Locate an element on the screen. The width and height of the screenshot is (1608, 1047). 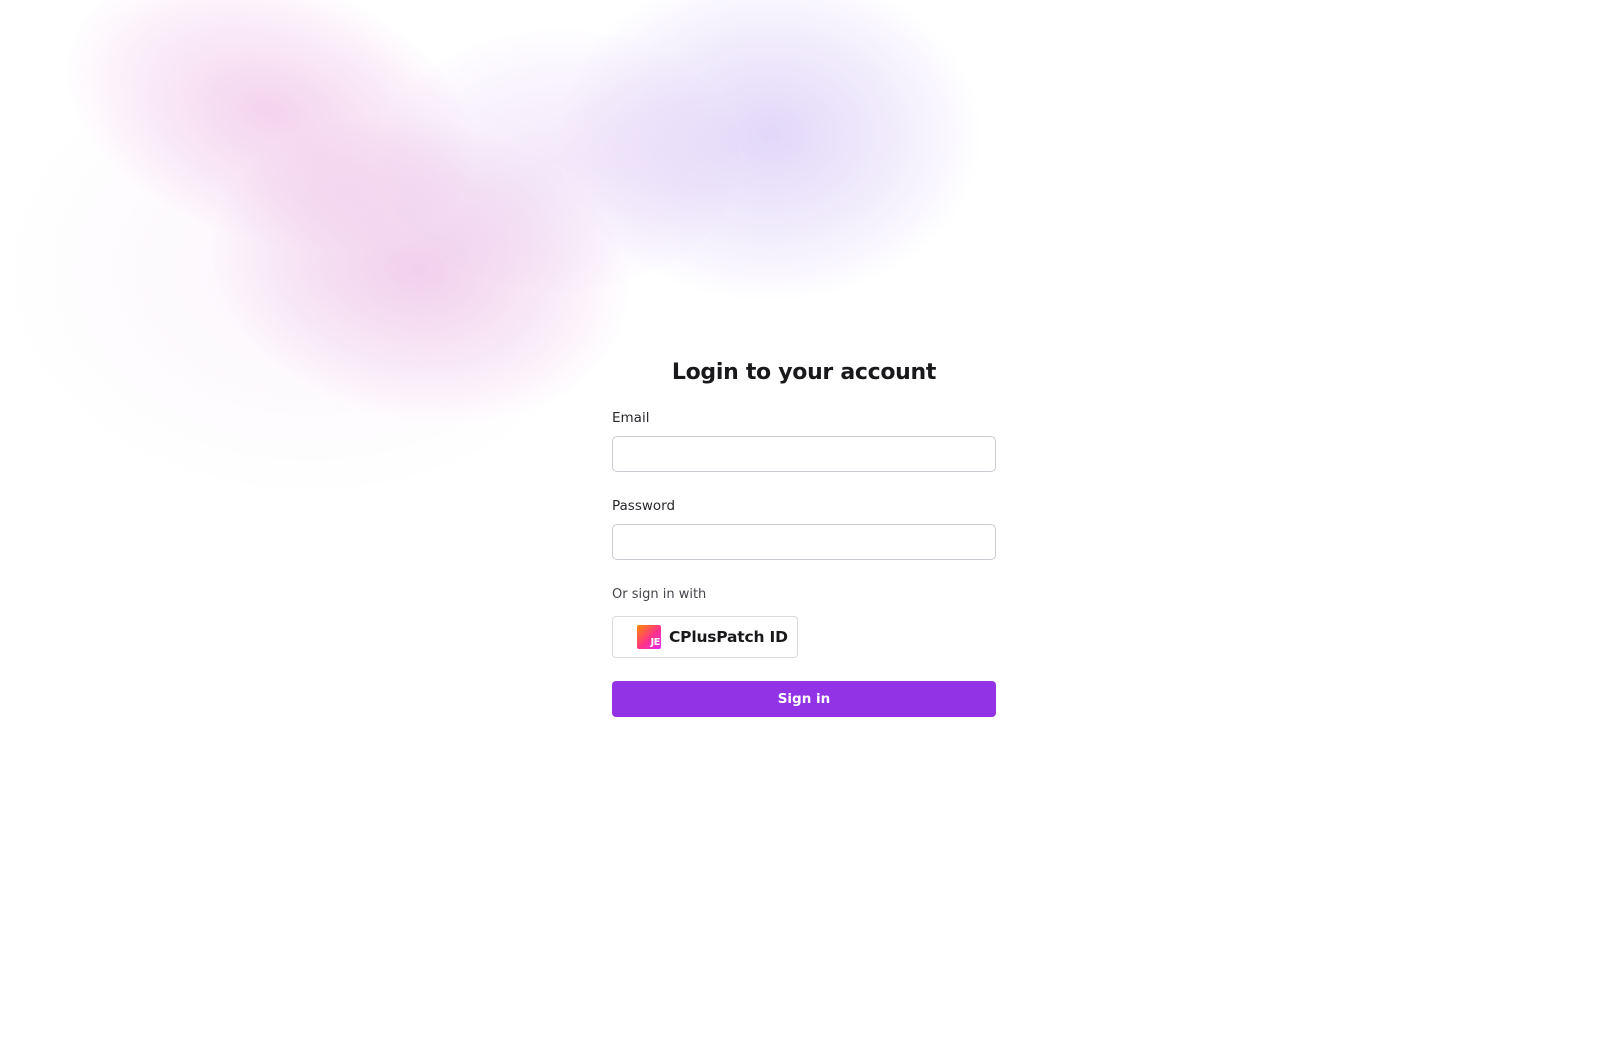
password-field is located at coordinates (804, 542).